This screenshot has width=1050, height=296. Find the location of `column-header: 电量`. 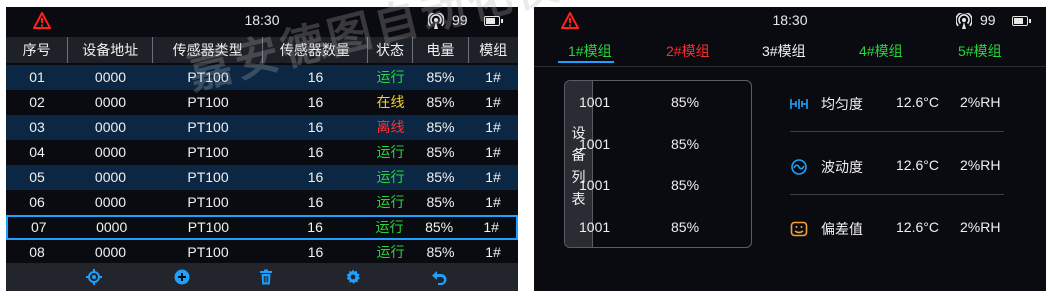

column-header: 电量 is located at coordinates (441, 50).